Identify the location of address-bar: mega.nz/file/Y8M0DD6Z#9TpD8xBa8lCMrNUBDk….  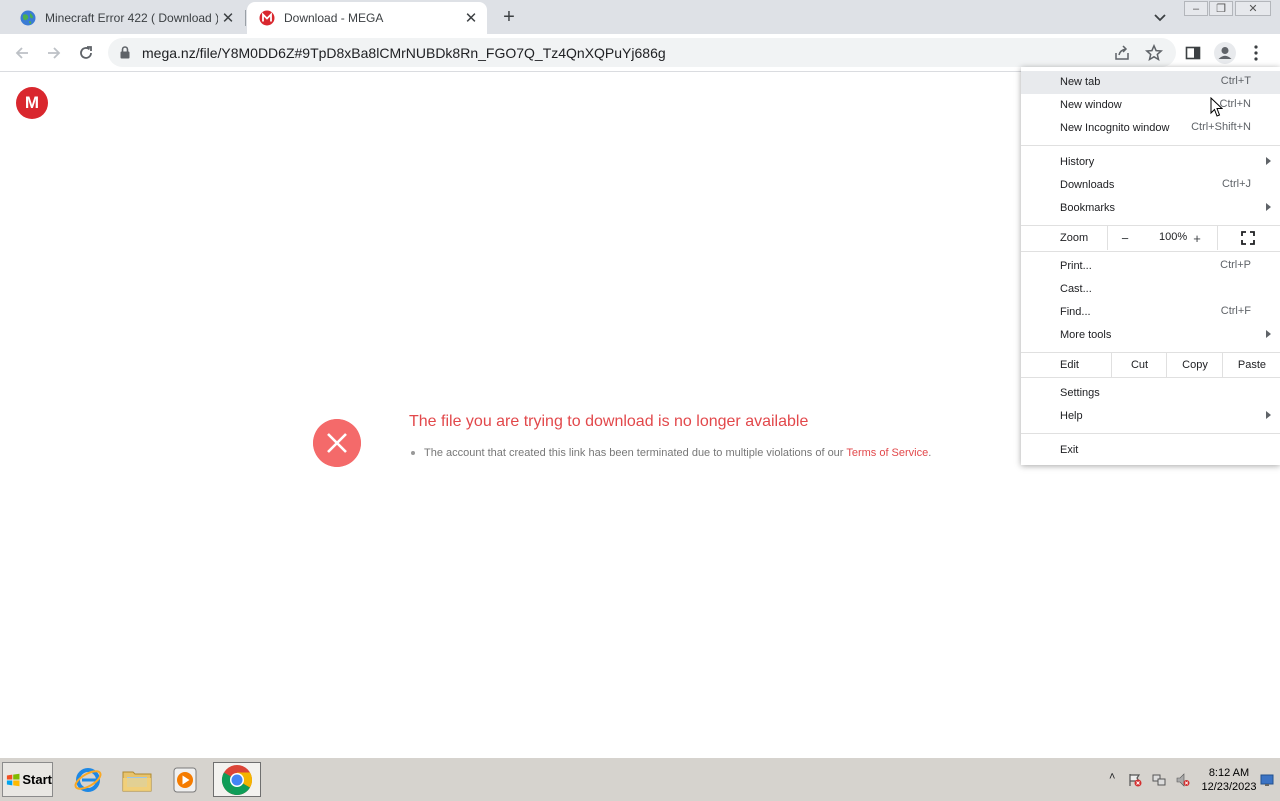
(642, 52).